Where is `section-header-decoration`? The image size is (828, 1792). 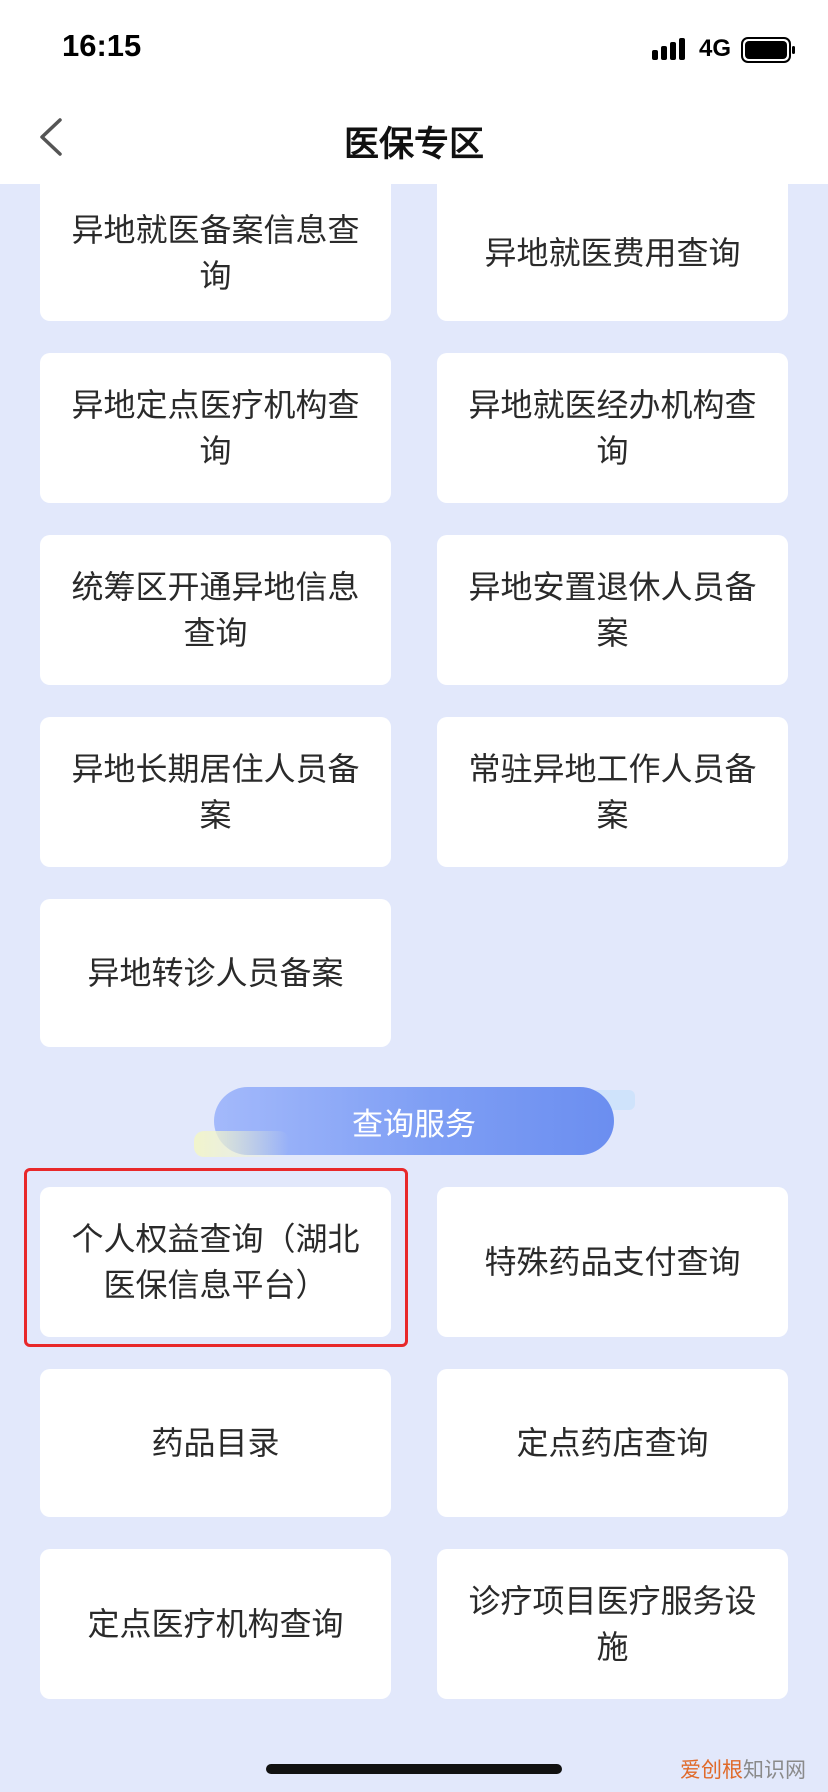
section-header-decoration is located at coordinates (241, 1144).